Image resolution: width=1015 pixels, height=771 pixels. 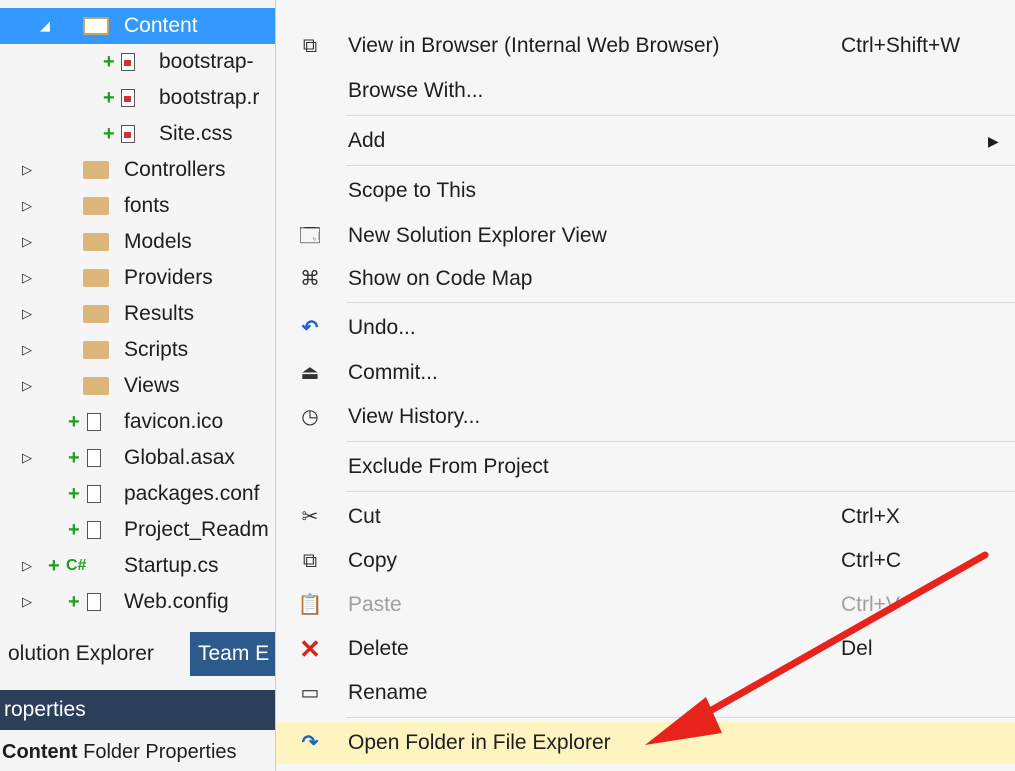 I want to click on tree-item-file: + packages.conf, so click(x=141, y=494).